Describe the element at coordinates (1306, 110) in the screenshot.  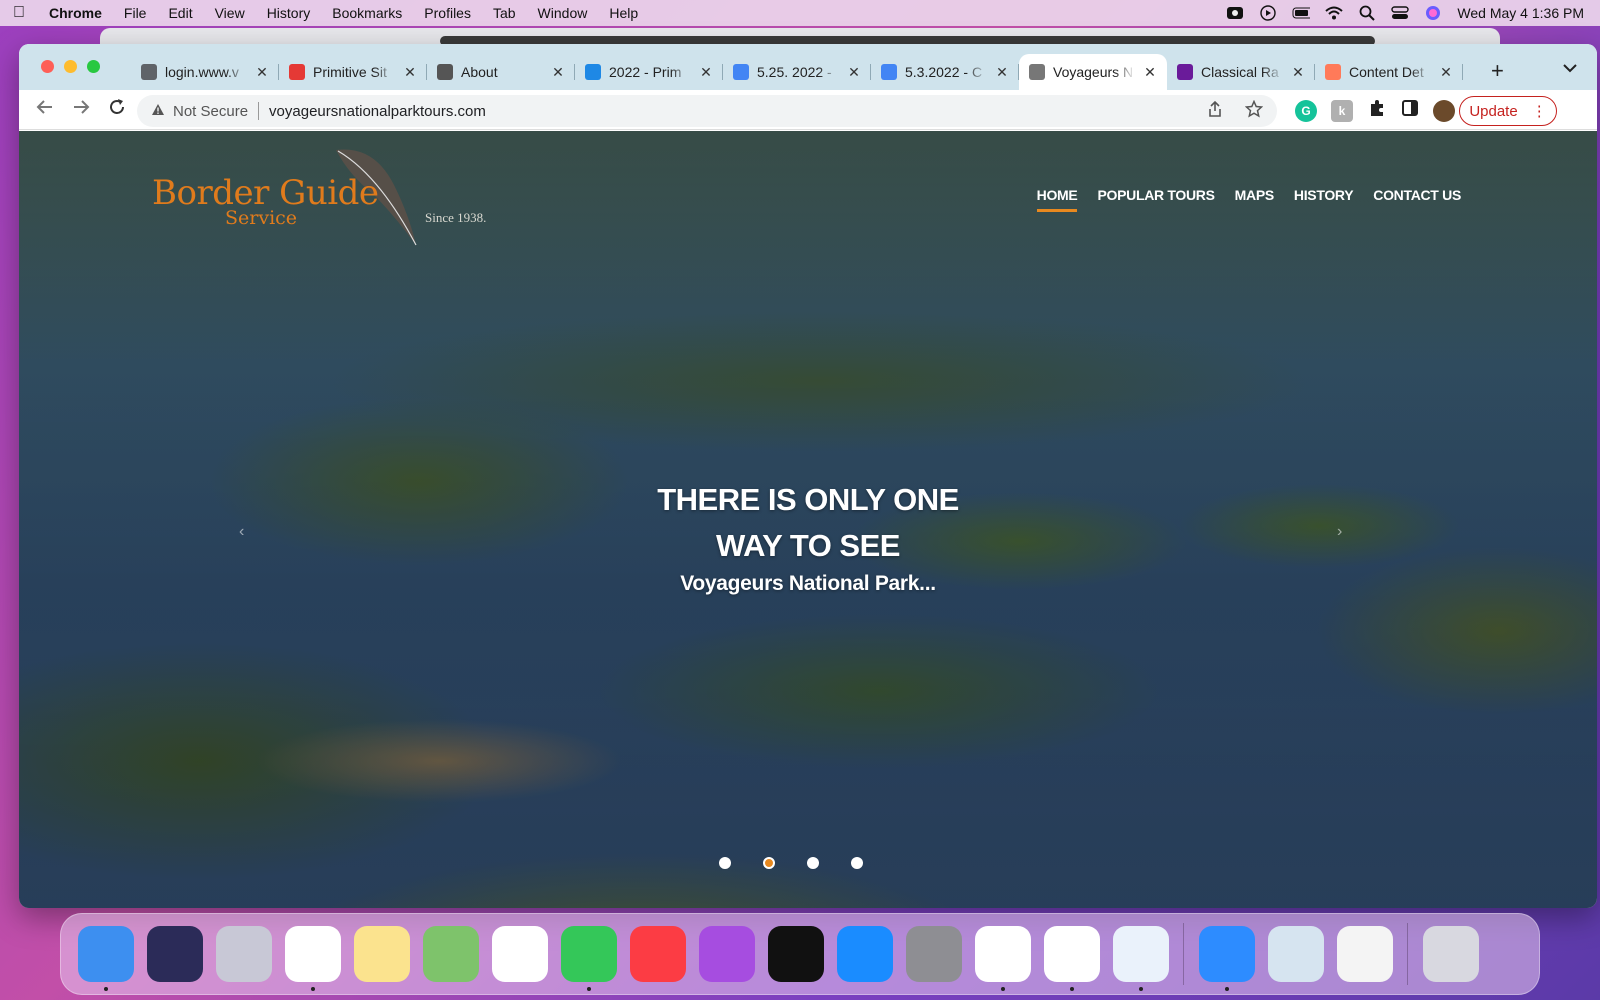
I see `grammarly-icon: G` at that location.